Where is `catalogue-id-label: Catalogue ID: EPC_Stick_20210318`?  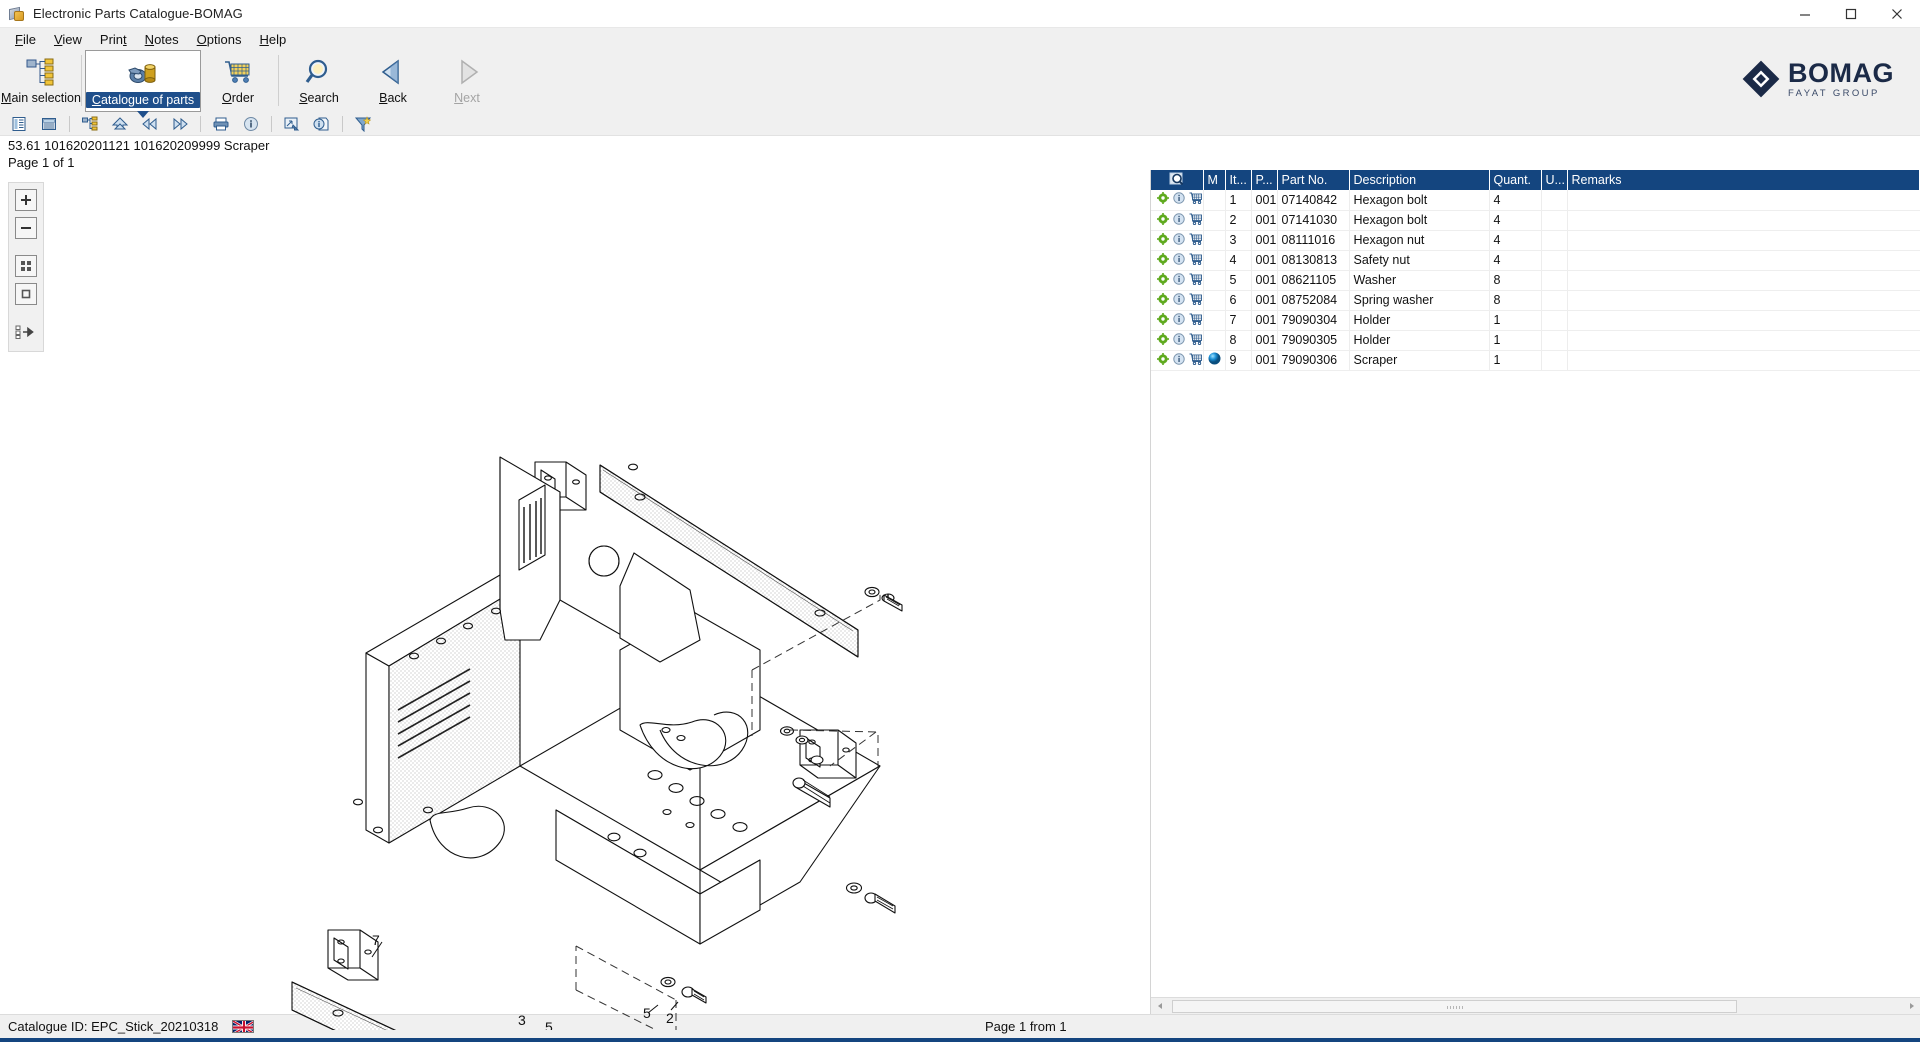
catalogue-id-label: Catalogue ID: EPC_Stick_20210318 is located at coordinates (113, 1026).